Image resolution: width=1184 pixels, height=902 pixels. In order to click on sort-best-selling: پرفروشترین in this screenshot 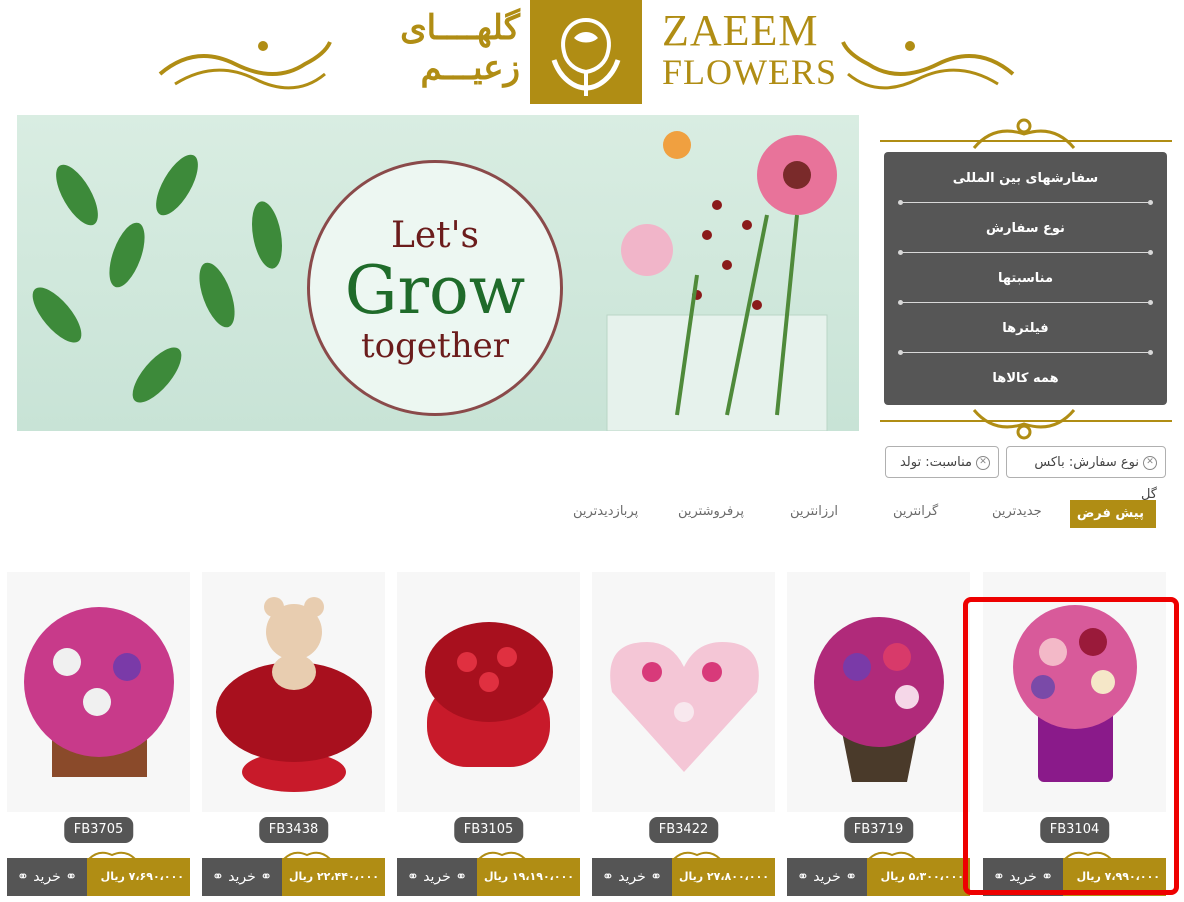, I will do `click(711, 511)`.